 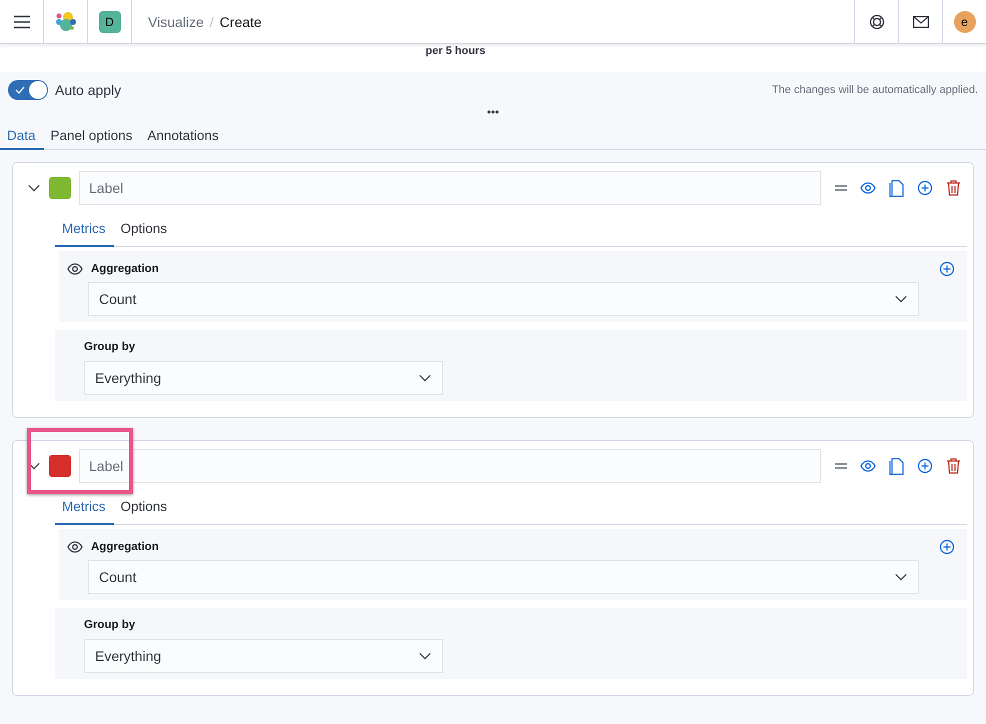 What do you see at coordinates (876, 22) in the screenshot?
I see `lifebuoy-icon` at bounding box center [876, 22].